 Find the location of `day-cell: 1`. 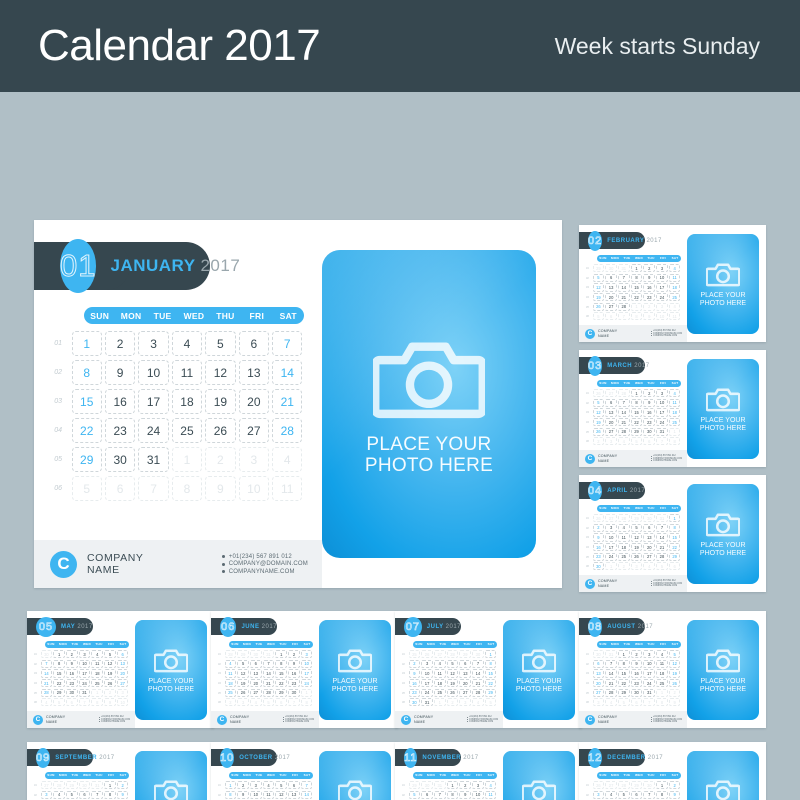

day-cell: 1 is located at coordinates (636, 393).